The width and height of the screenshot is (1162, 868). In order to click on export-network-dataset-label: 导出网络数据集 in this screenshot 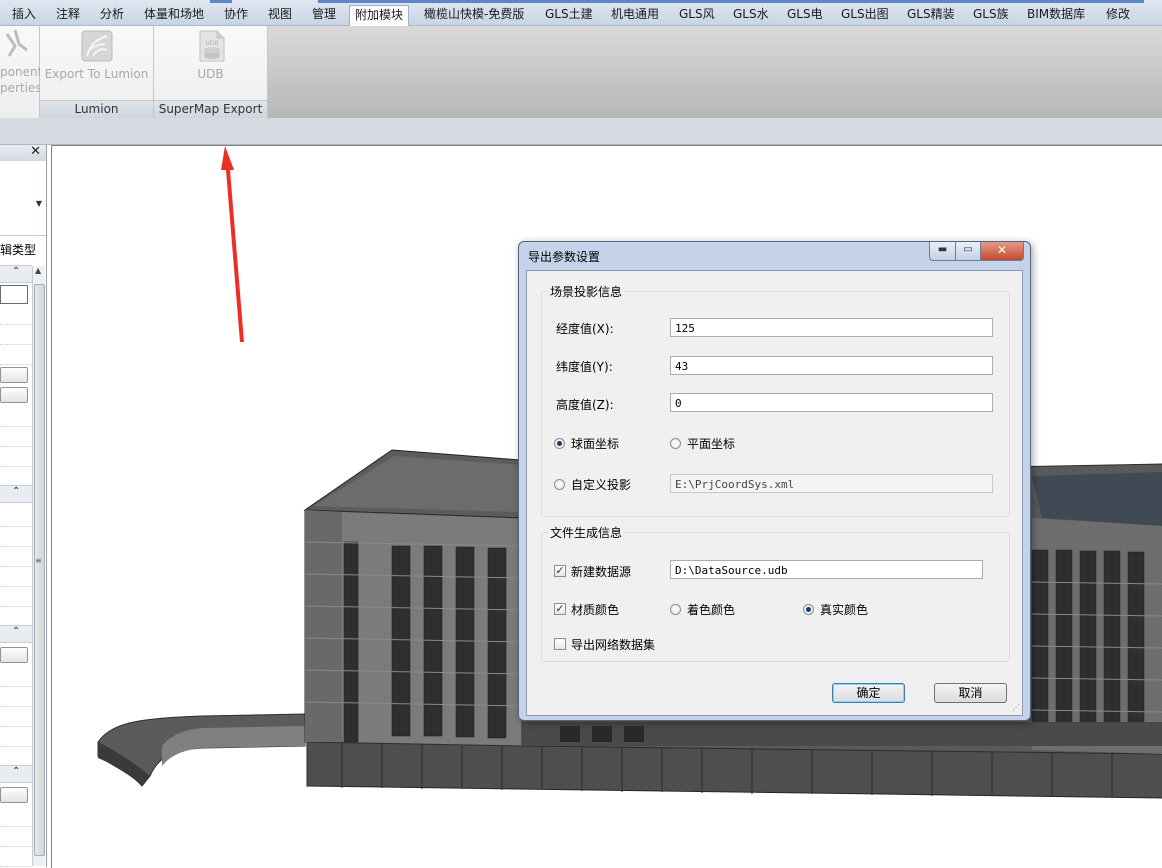, I will do `click(613, 644)`.